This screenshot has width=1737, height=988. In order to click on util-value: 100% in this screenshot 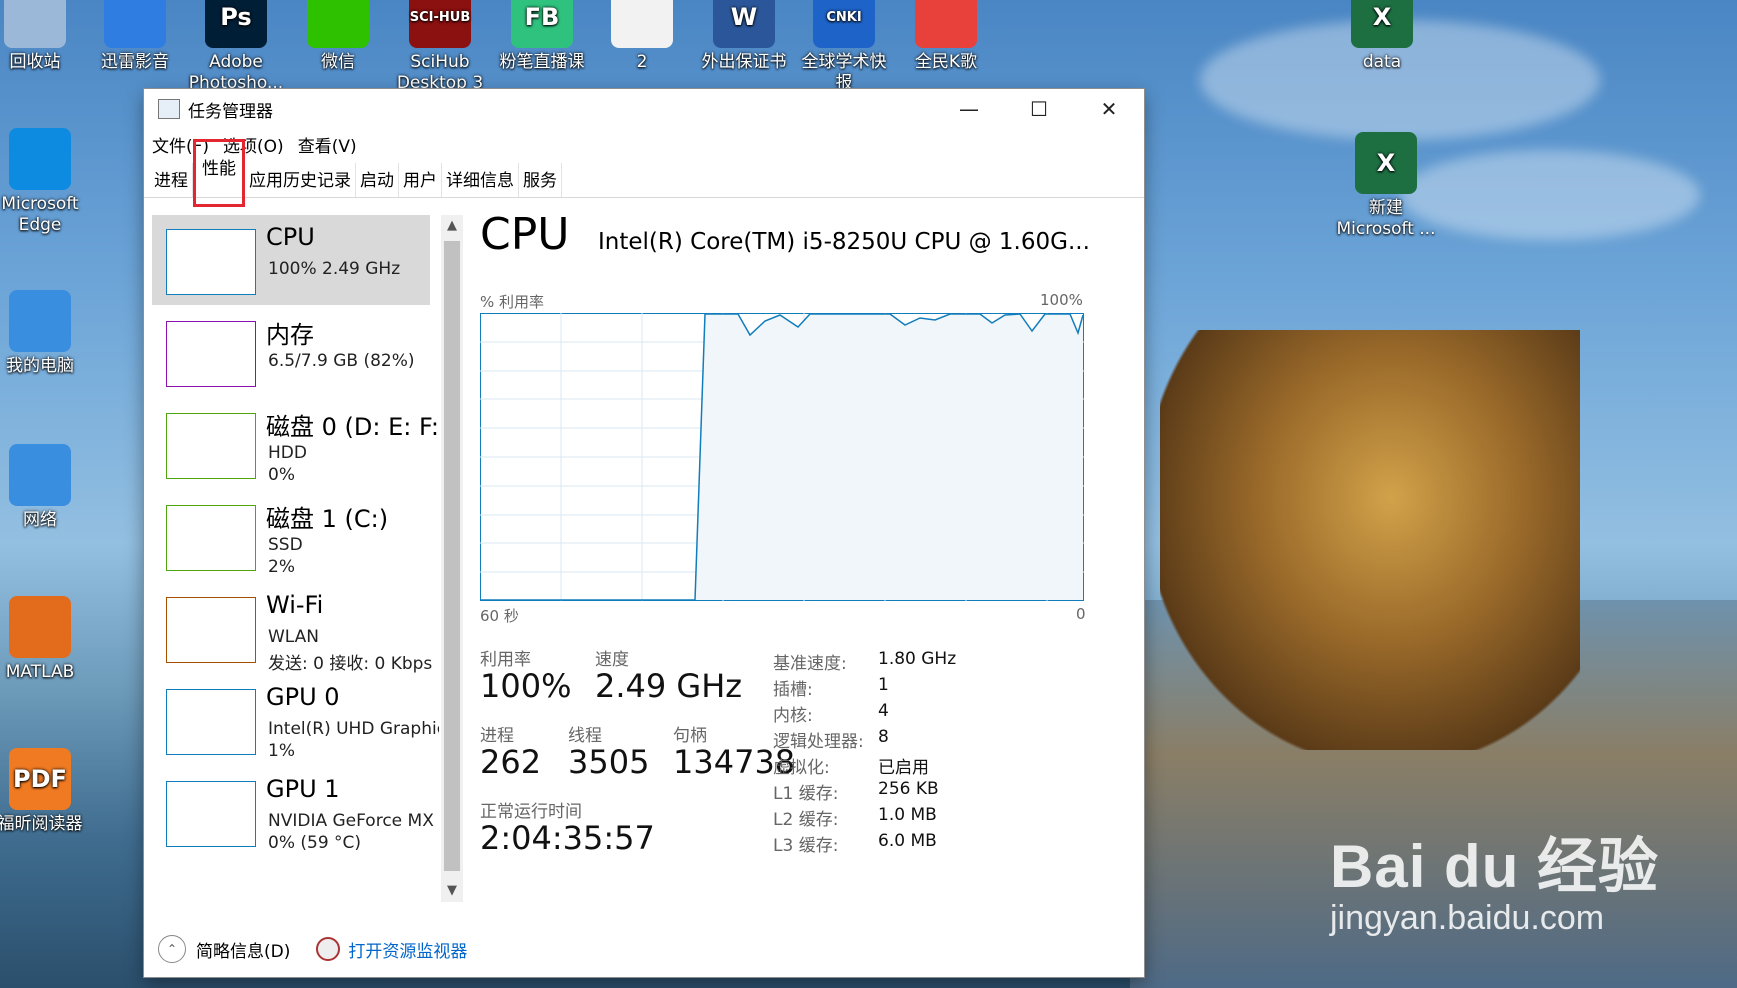, I will do `click(526, 686)`.